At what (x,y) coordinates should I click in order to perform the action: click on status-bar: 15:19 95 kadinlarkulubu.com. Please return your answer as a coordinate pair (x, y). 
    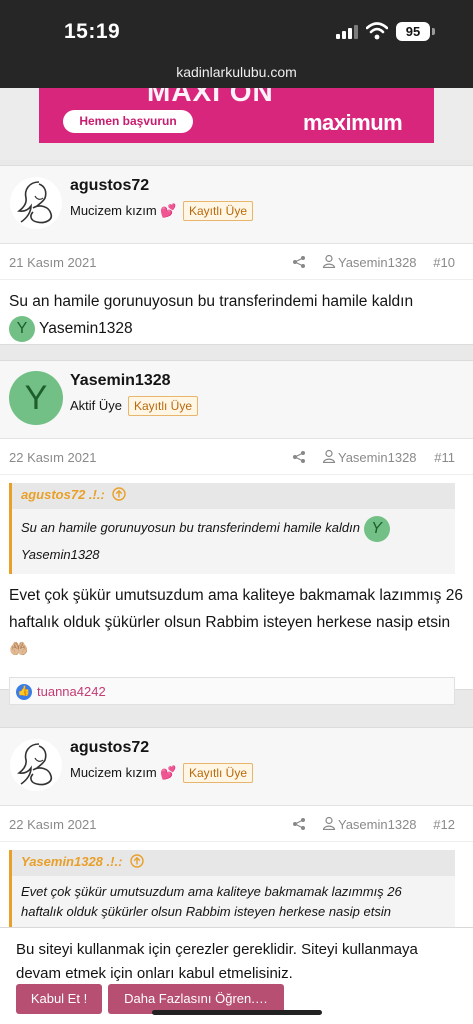
    Looking at the image, I should click on (236, 44).